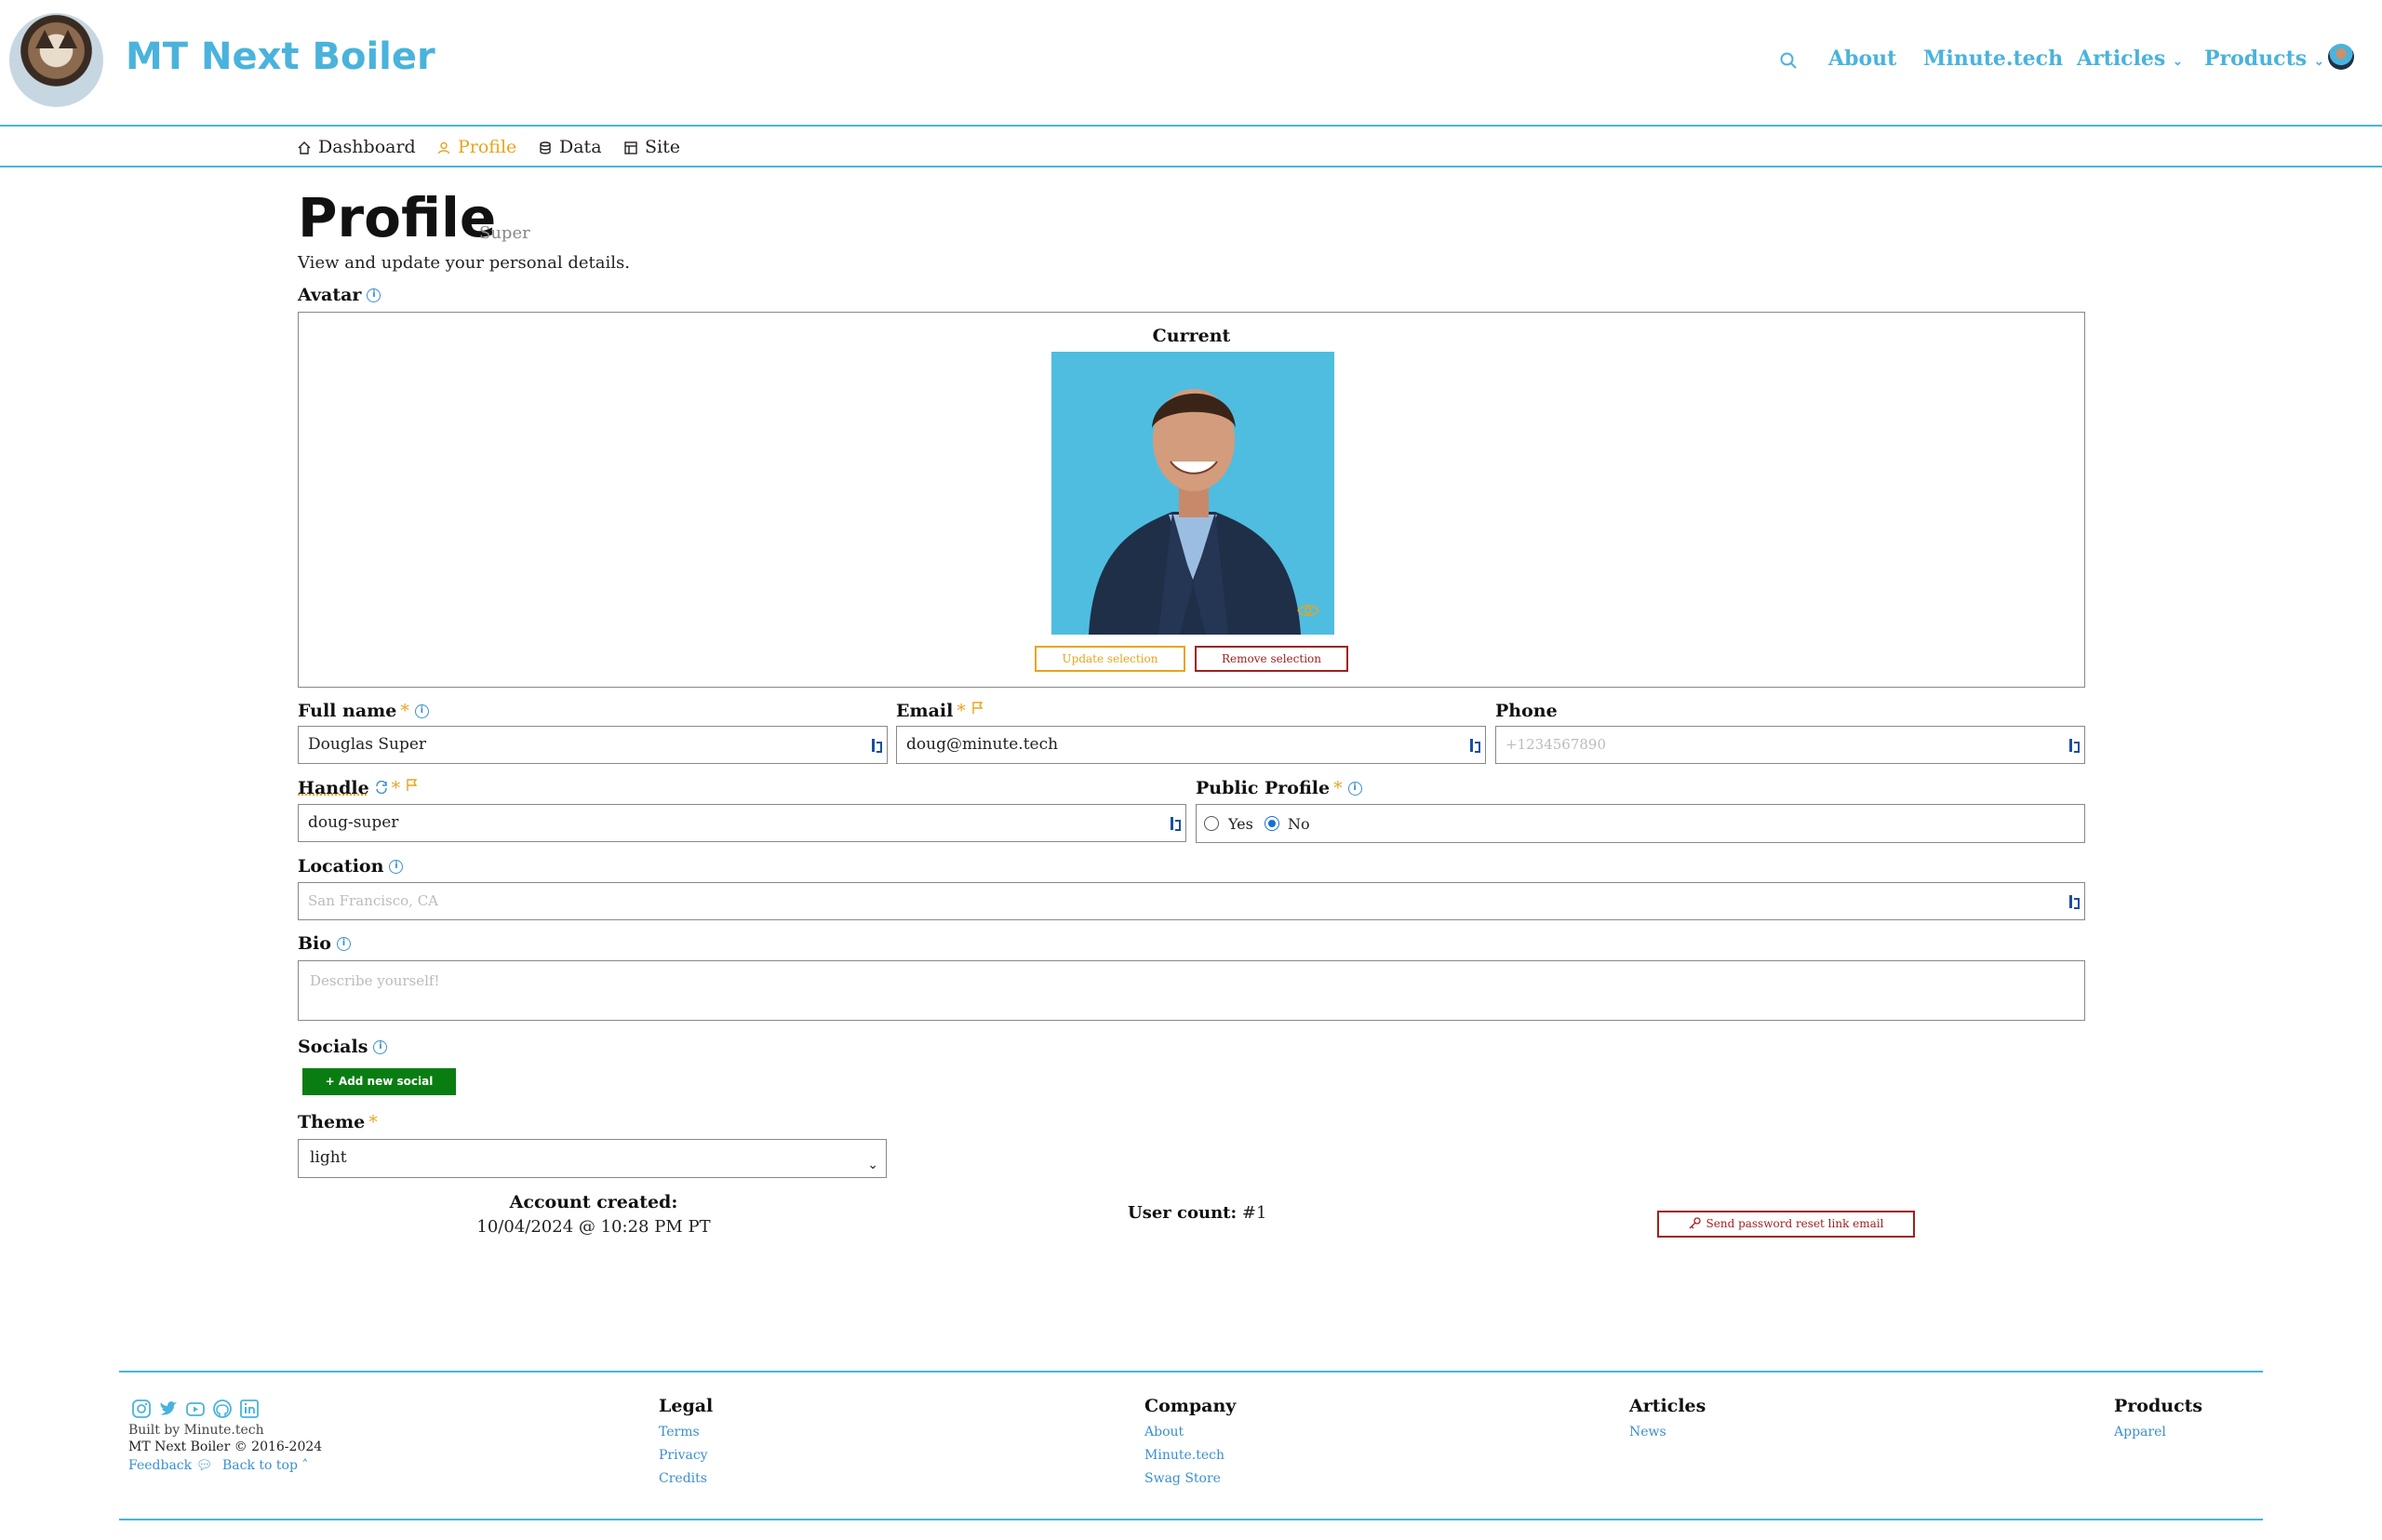 The height and width of the screenshot is (1540, 2382). Describe the element at coordinates (195, 1409) in the screenshot. I see `youtube-icon` at that location.